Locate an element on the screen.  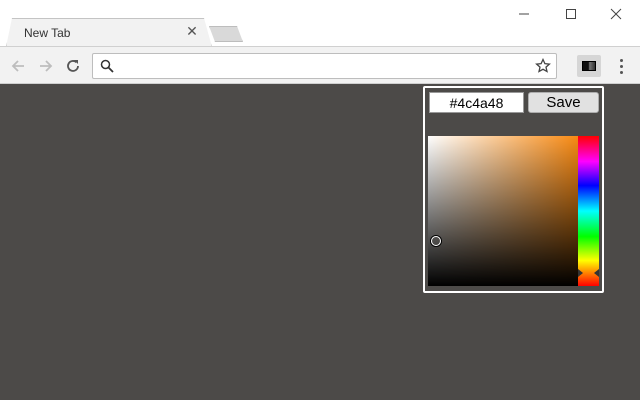
forward-arrow-icon is located at coordinates (46, 66).